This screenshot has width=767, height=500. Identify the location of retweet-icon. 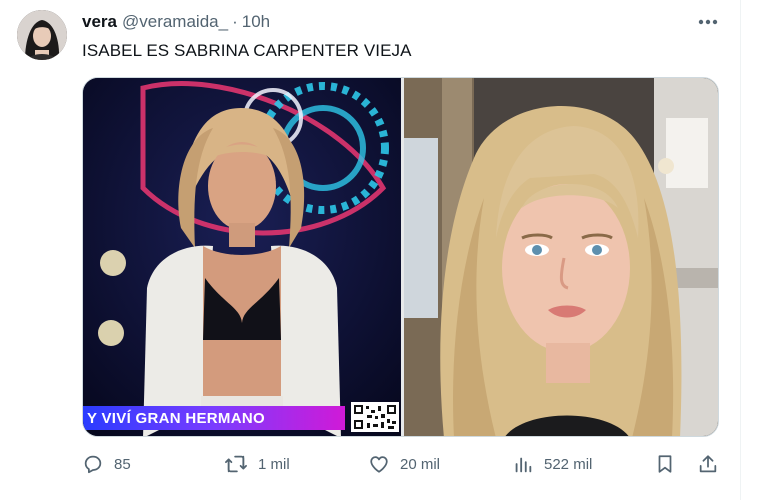
(236, 464).